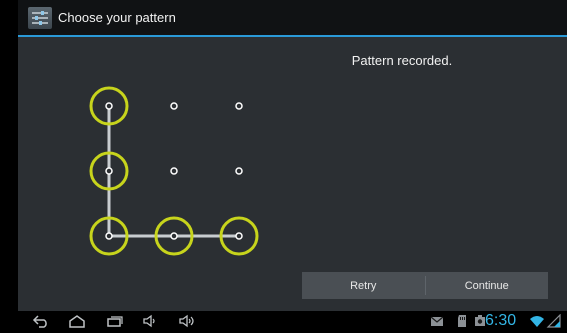 The height and width of the screenshot is (333, 567). Describe the element at coordinates (41, 321) in the screenshot. I see `back-icon` at that location.